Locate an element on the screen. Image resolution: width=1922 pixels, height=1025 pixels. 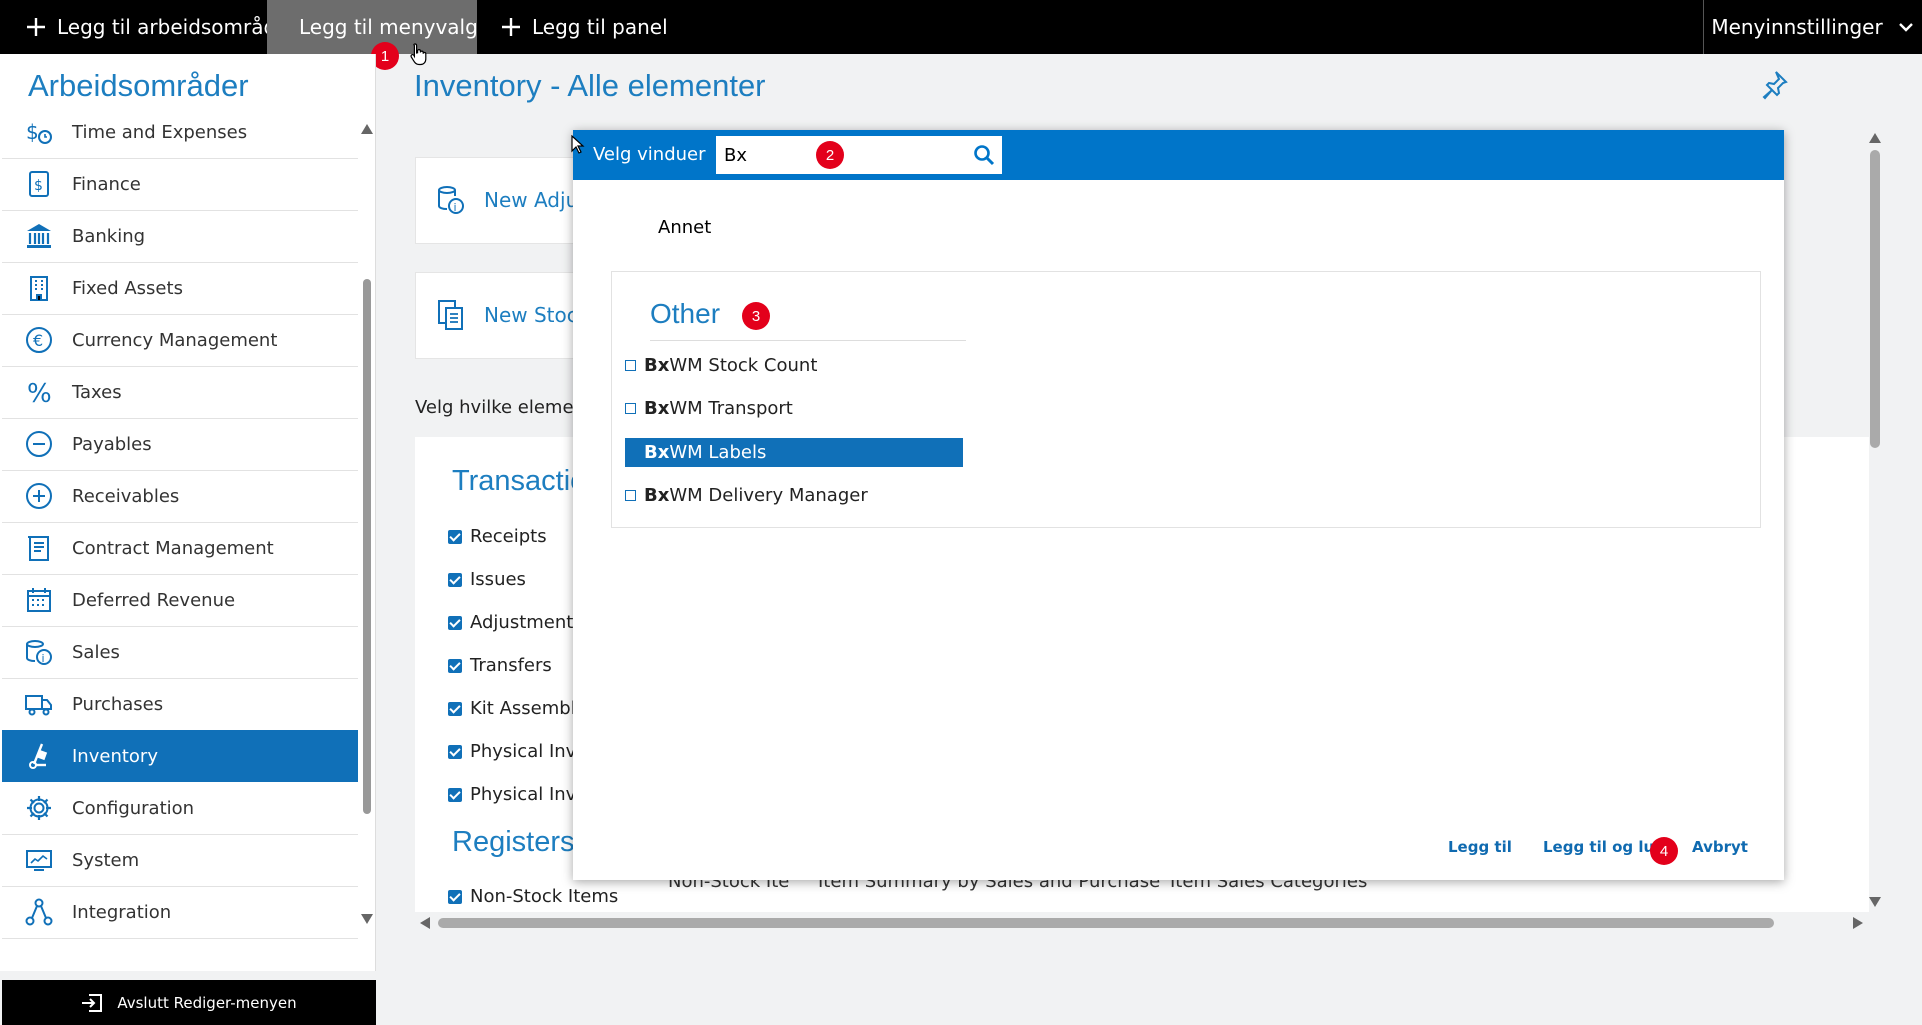
group-title: Other is located at coordinates (685, 313).